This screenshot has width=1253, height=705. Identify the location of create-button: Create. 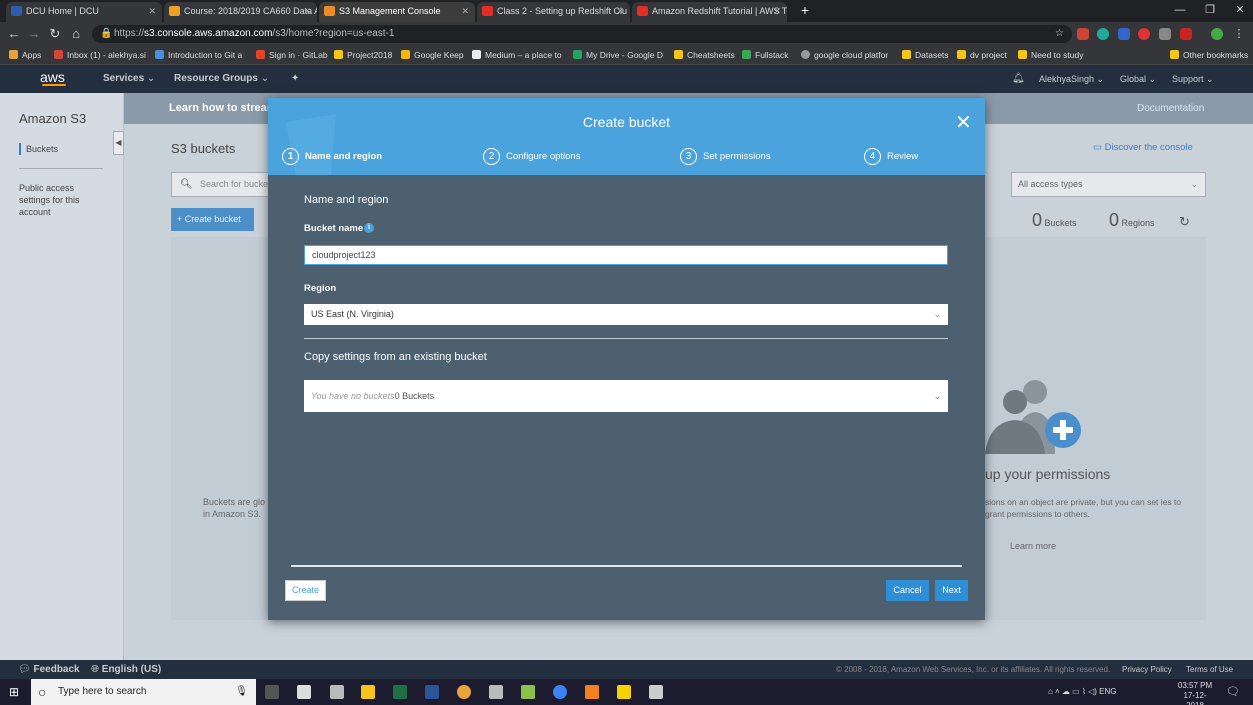
(305, 590).